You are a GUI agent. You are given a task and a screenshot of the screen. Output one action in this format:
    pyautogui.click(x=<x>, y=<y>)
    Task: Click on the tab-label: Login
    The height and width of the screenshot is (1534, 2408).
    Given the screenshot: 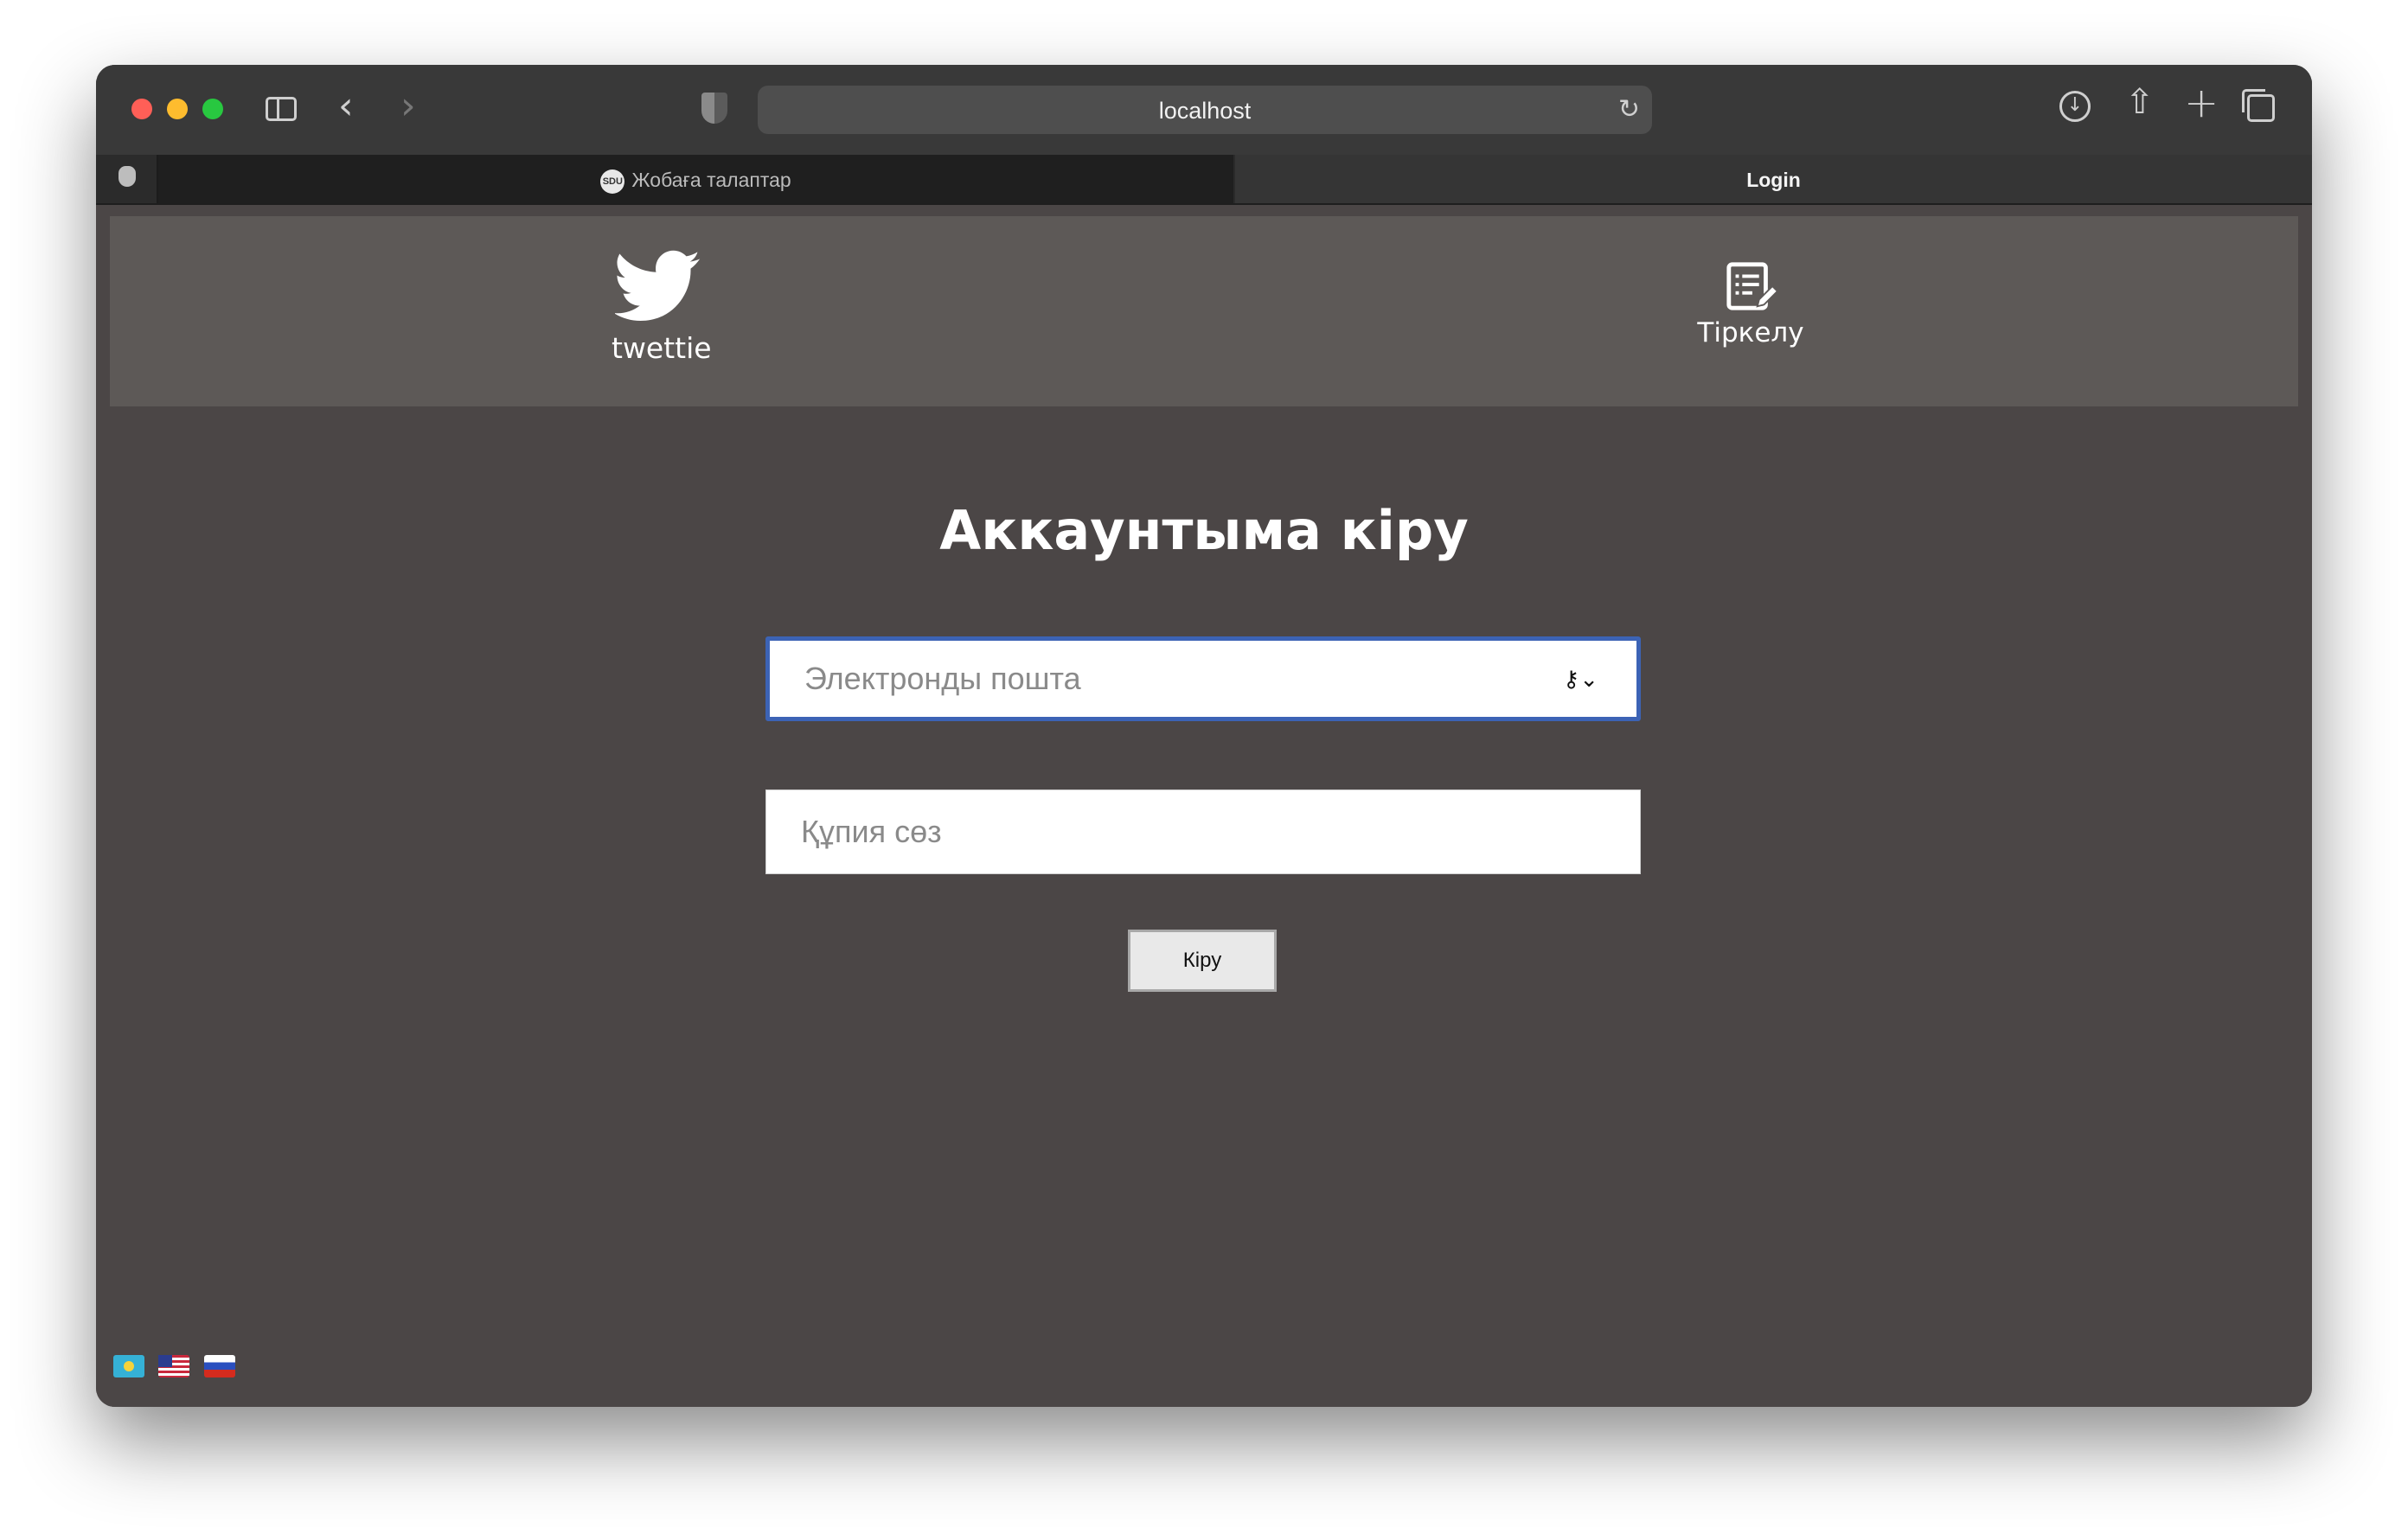 What is the action you would take?
    pyautogui.click(x=1773, y=180)
    